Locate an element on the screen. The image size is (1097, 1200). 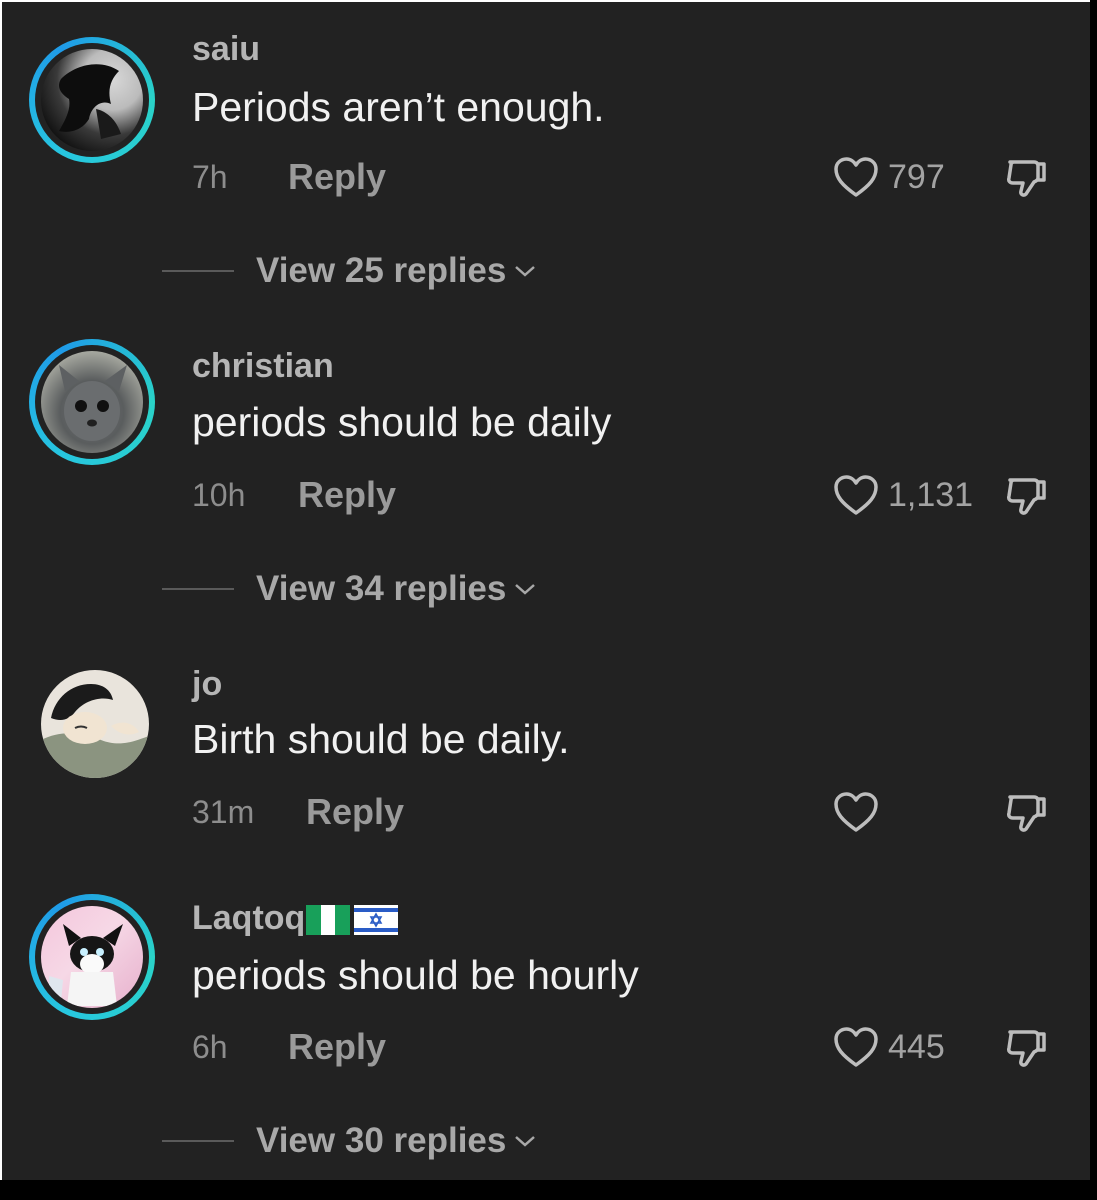
like-button: 1,131 is located at coordinates (902, 495).